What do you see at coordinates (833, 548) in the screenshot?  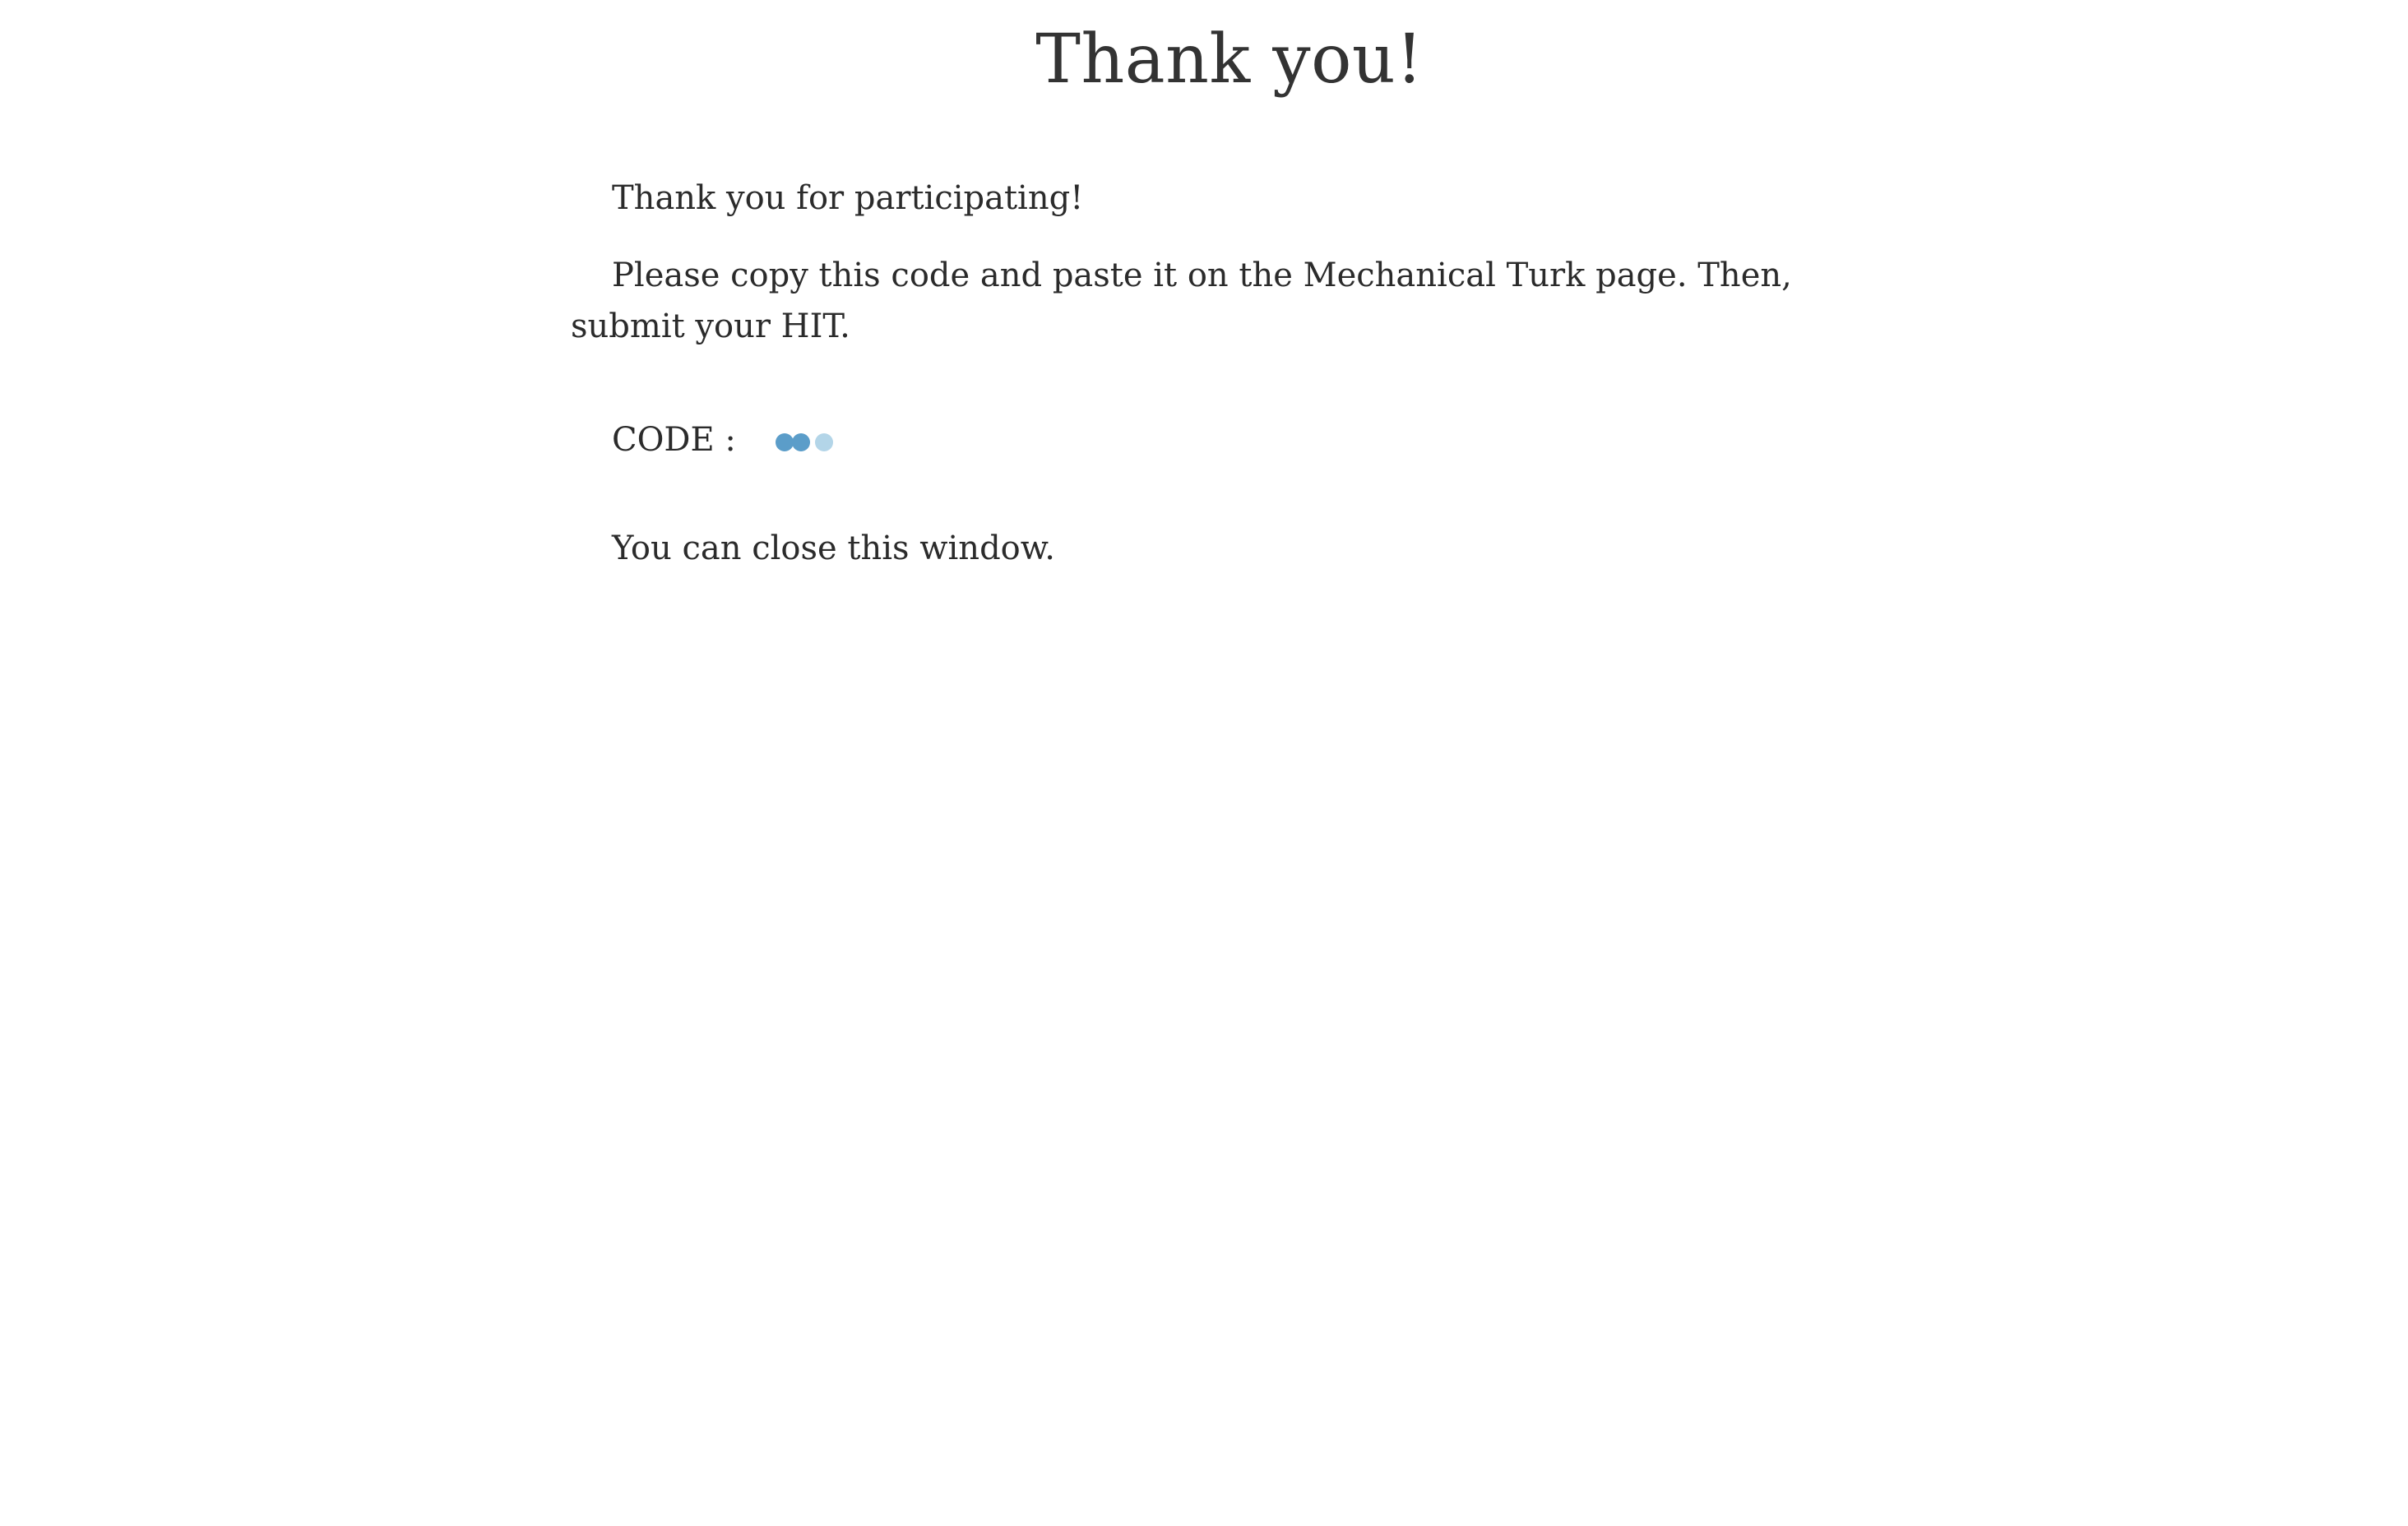 I see `close-window-message: You can close this window.` at bounding box center [833, 548].